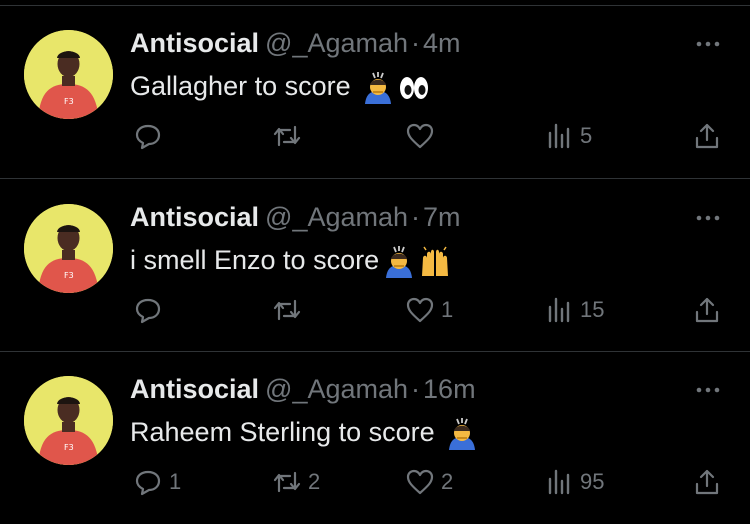 The image size is (750, 524). What do you see at coordinates (592, 481) in the screenshot?
I see `views-count: 95` at bounding box center [592, 481].